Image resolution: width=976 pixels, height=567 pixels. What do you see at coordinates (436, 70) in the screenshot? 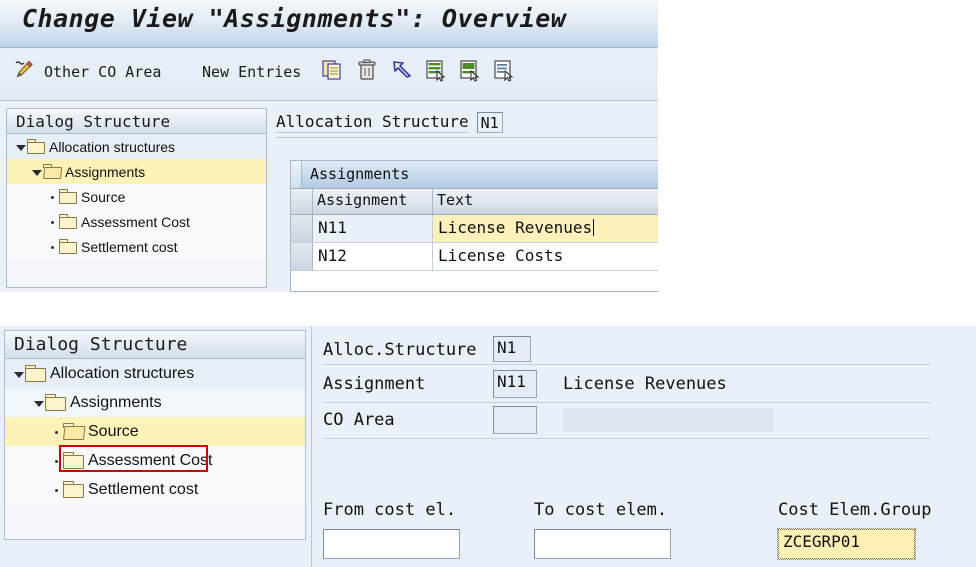
I see `table-select-icon` at bounding box center [436, 70].